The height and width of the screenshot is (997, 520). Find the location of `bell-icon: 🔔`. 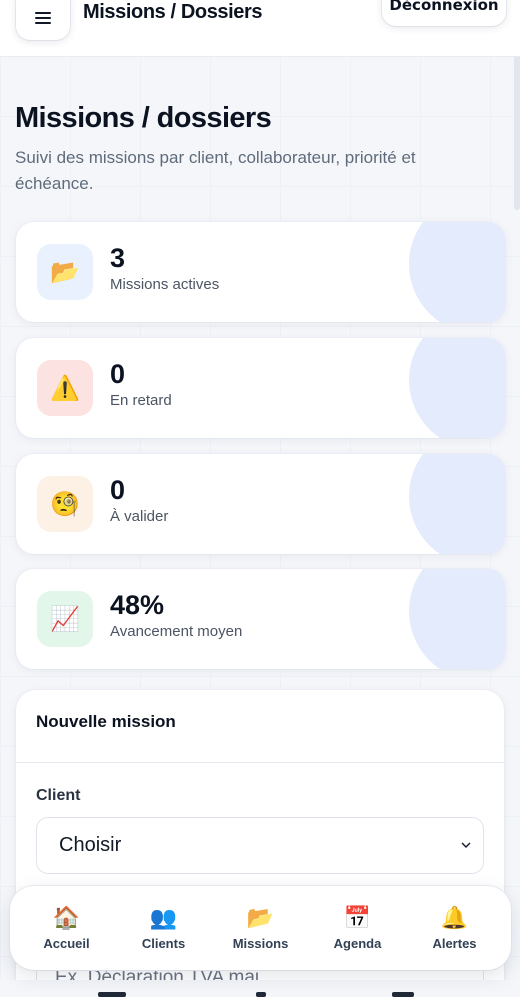

bell-icon: 🔔 is located at coordinates (454, 917).